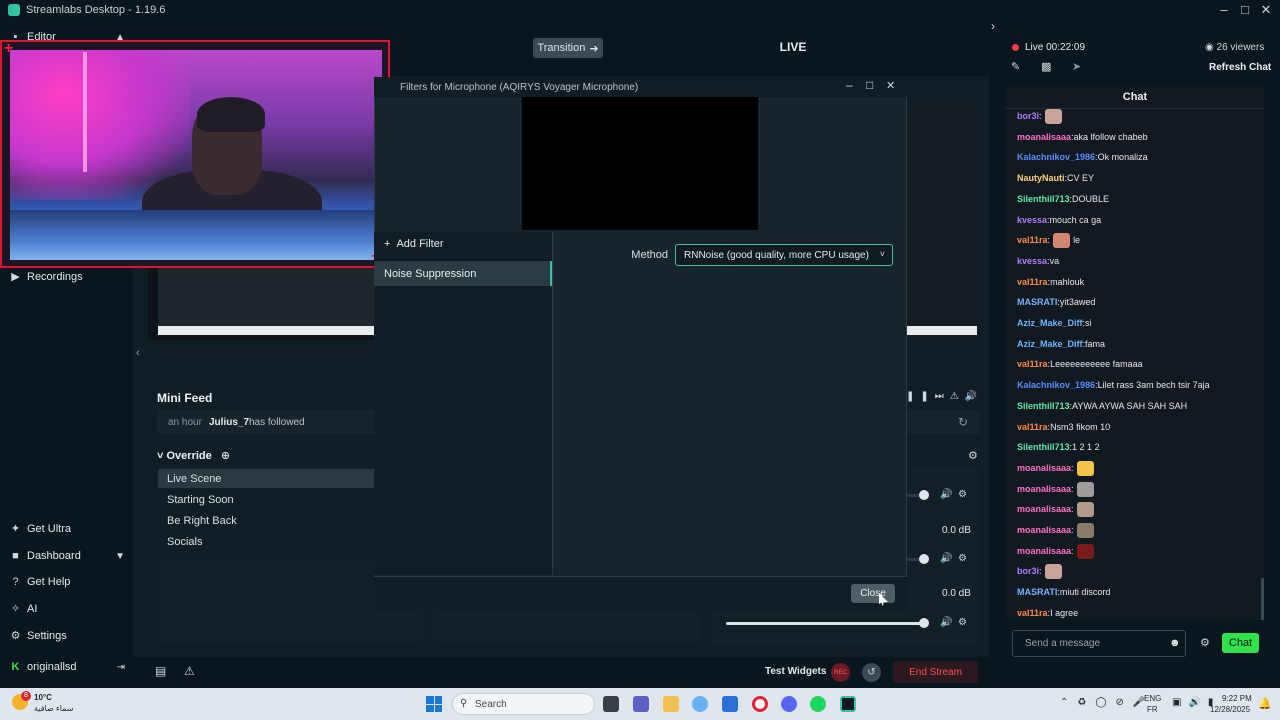  Describe the element at coordinates (67, 556) in the screenshot. I see `nav-dashboard: ■ Dashboard ▼` at that location.